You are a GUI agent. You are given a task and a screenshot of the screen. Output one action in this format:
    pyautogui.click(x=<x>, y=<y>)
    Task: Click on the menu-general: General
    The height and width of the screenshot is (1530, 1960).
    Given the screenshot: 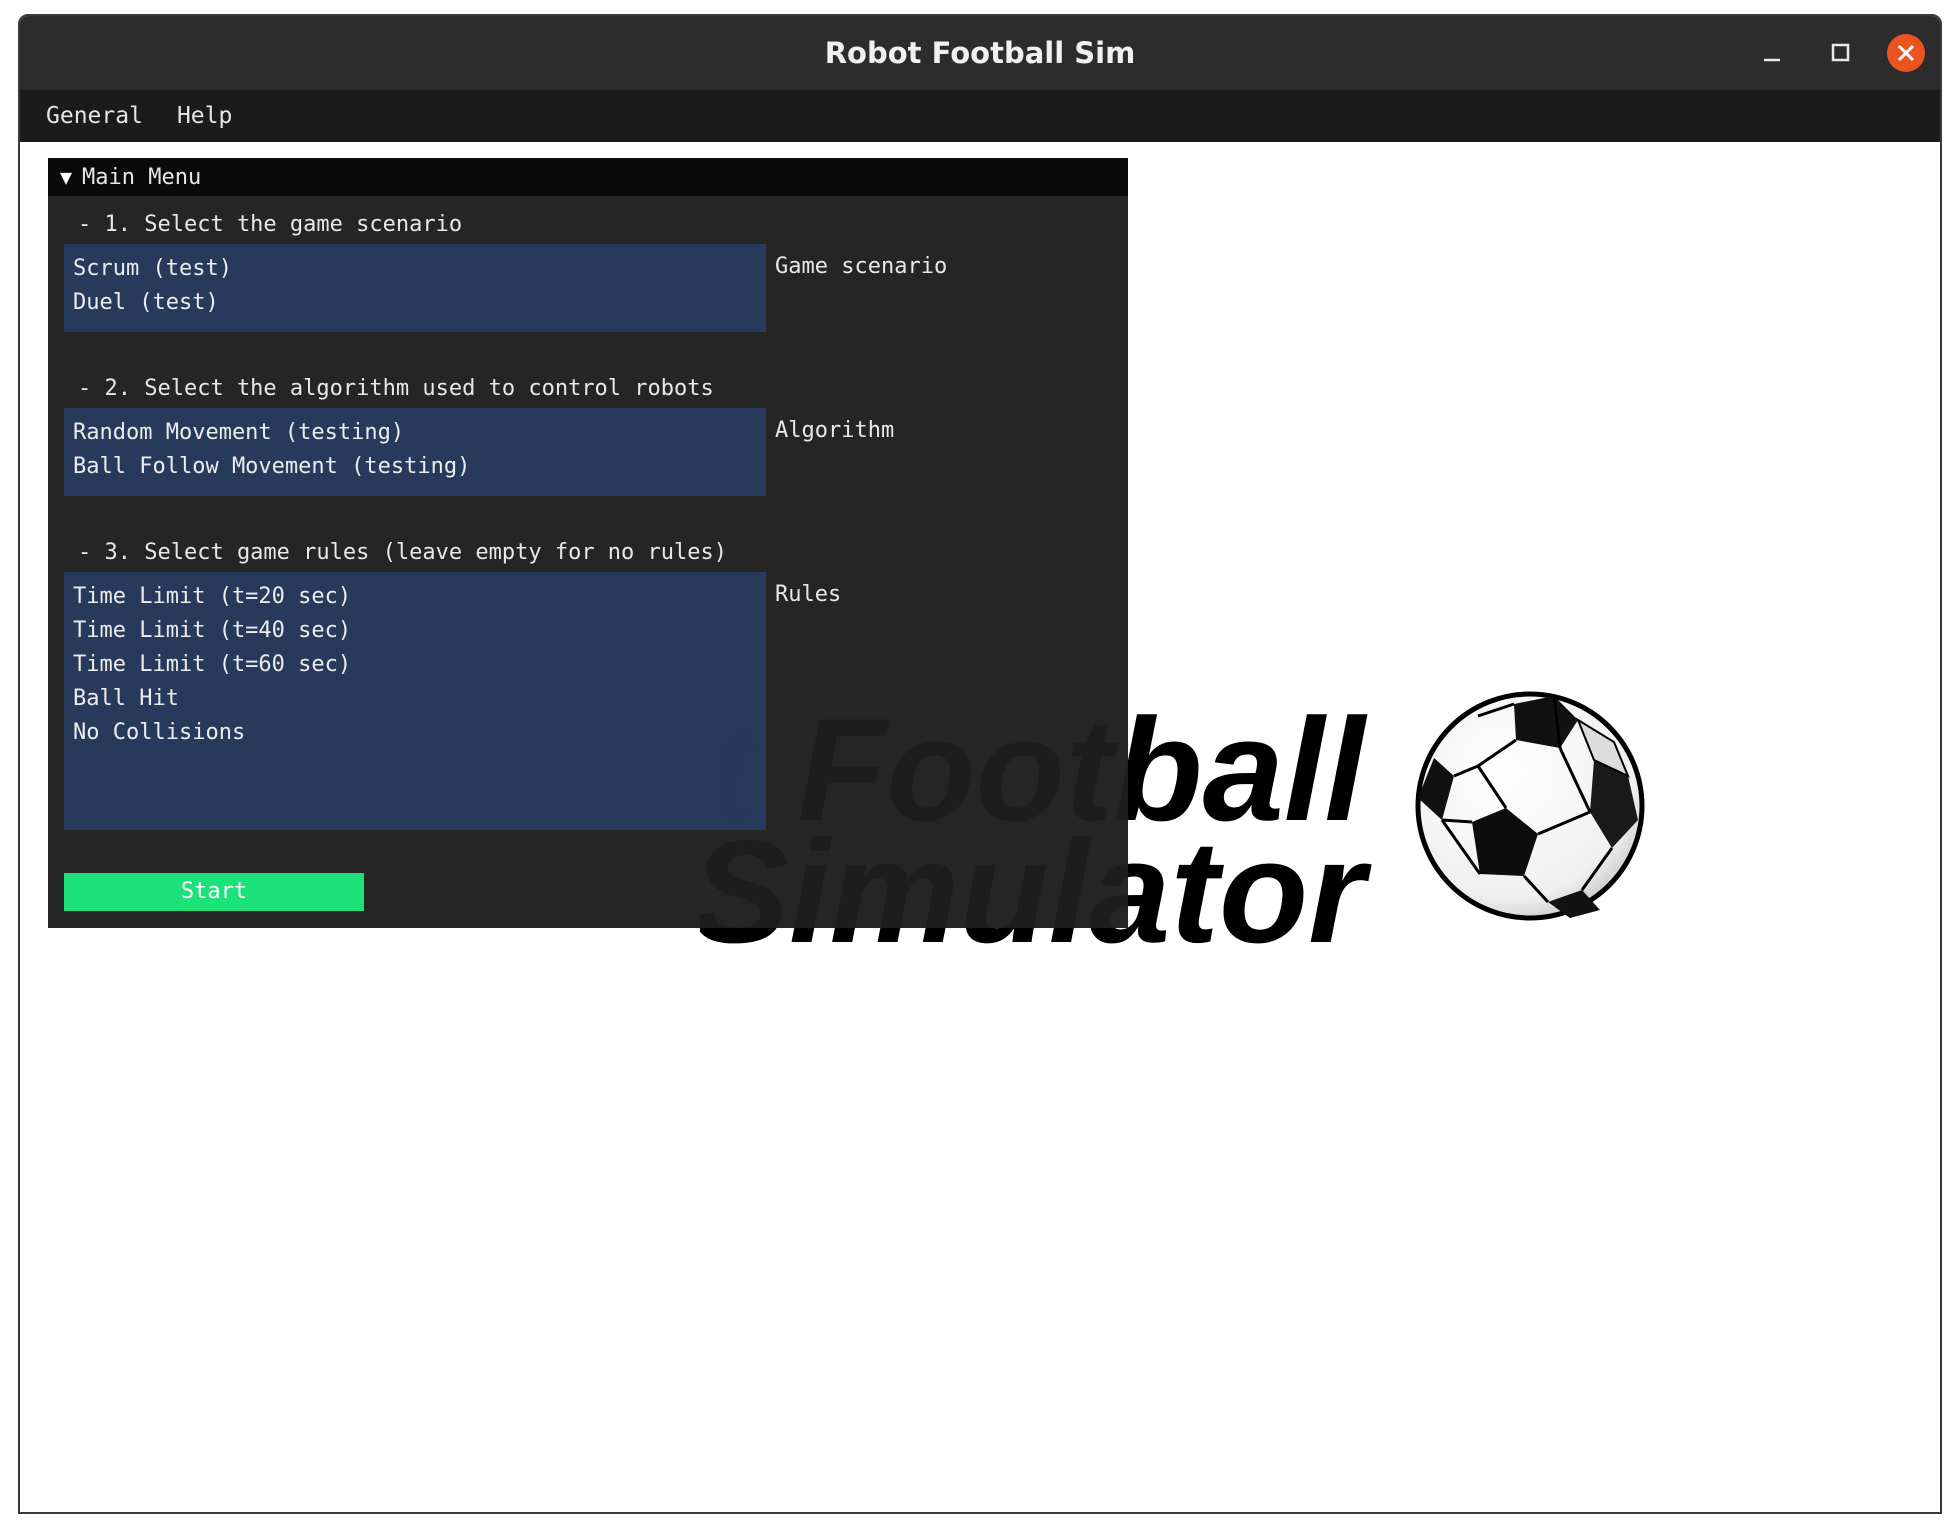 What is the action you would take?
    pyautogui.click(x=94, y=116)
    